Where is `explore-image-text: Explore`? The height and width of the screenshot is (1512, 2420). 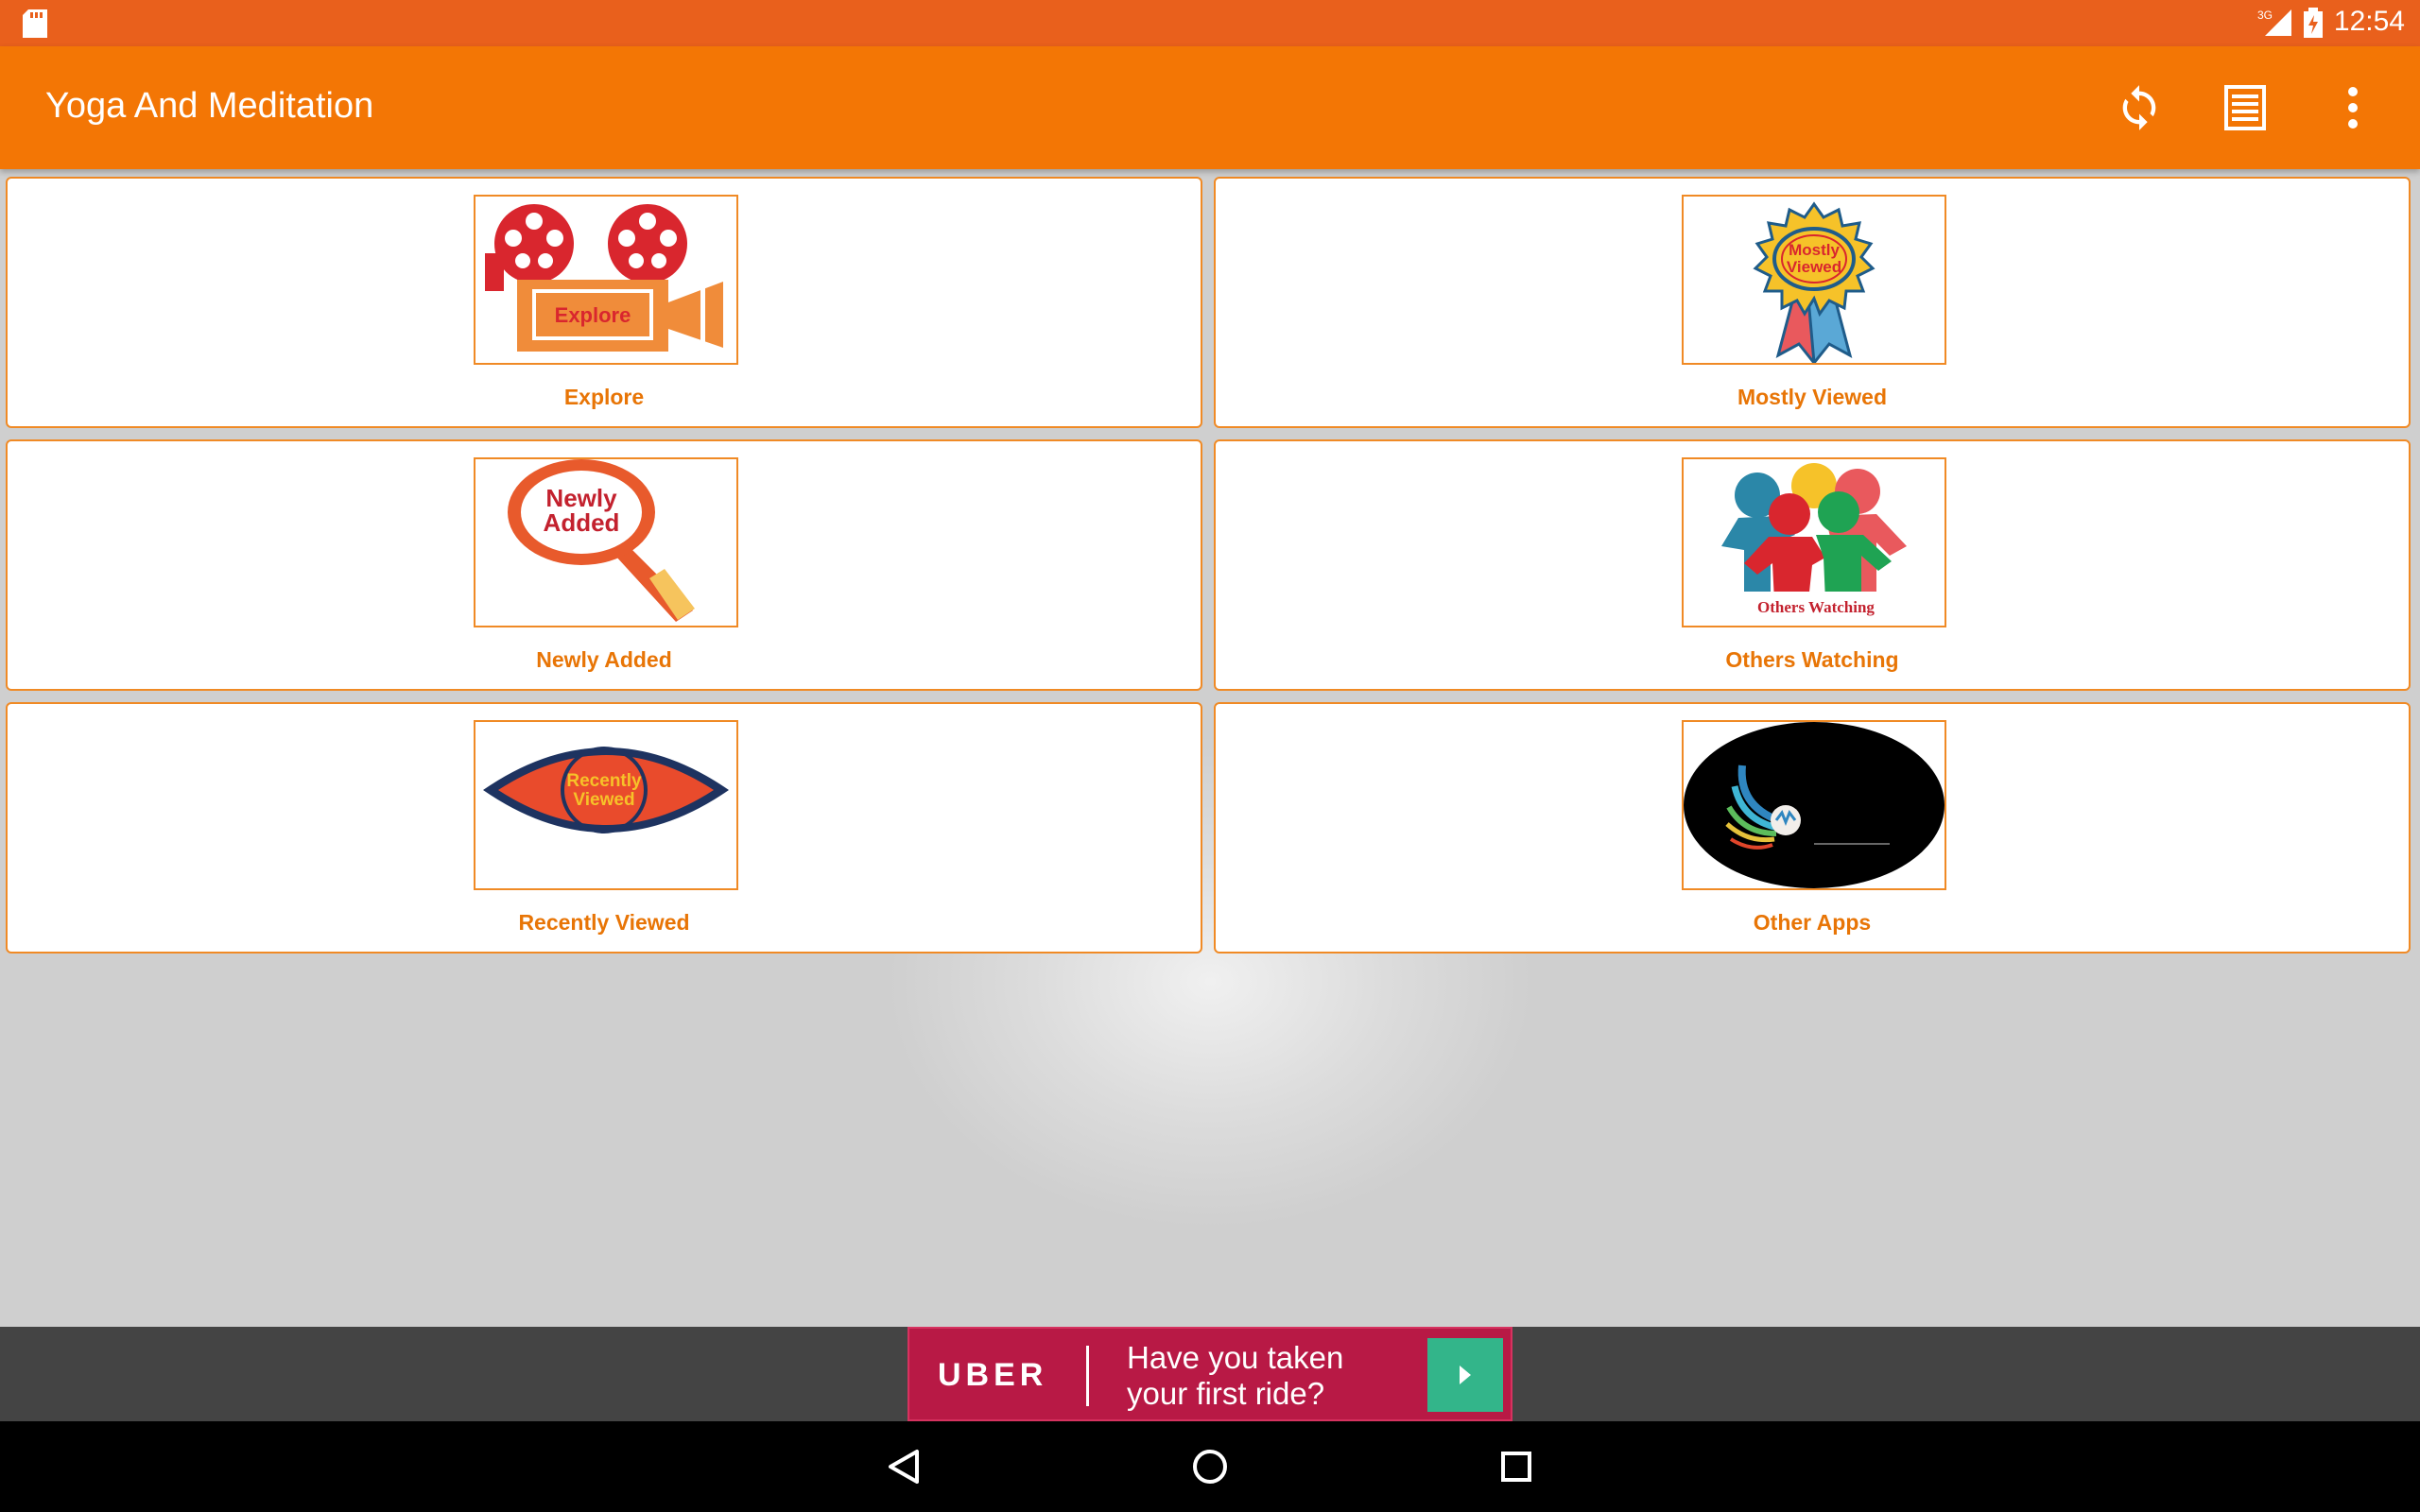 explore-image-text: Explore is located at coordinates (593, 315).